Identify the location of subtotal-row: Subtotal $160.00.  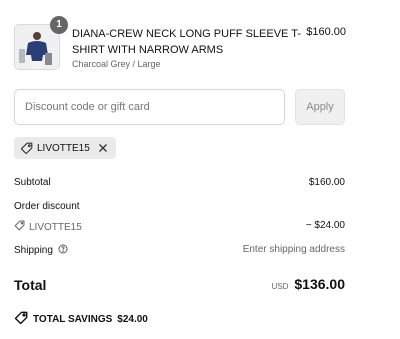
(179, 182).